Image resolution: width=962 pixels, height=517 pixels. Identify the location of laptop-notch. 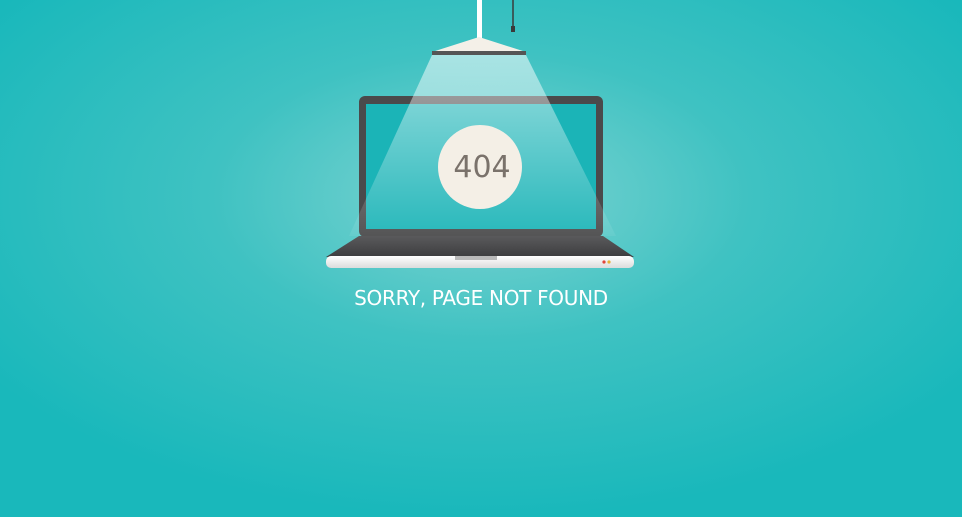
(476, 258).